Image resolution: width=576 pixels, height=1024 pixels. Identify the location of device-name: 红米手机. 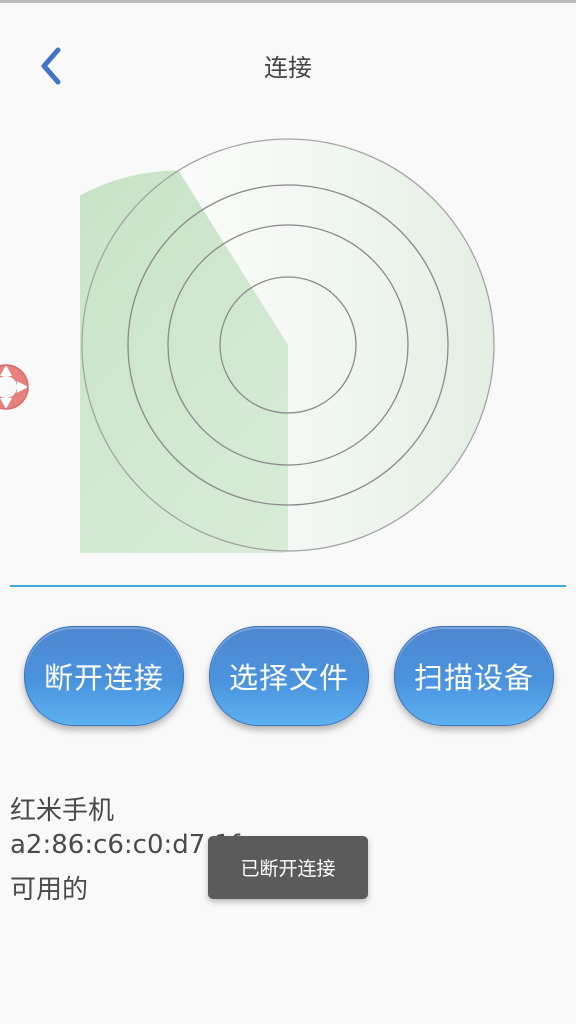
(62, 811).